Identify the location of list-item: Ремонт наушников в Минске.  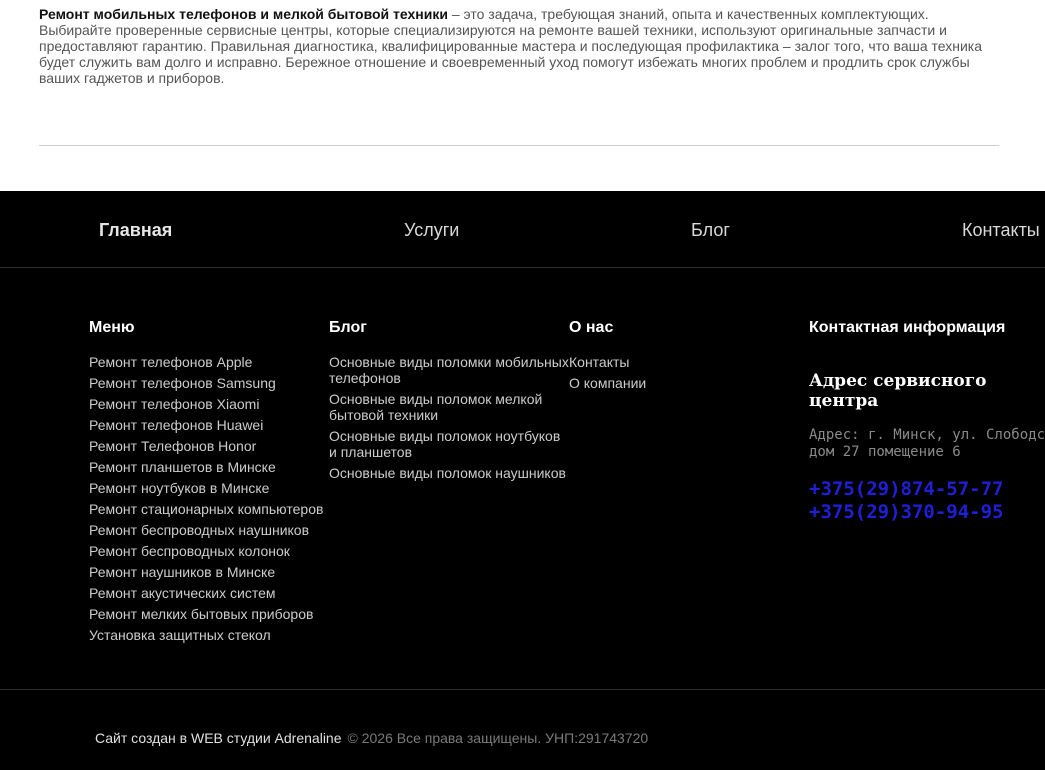
(207, 572).